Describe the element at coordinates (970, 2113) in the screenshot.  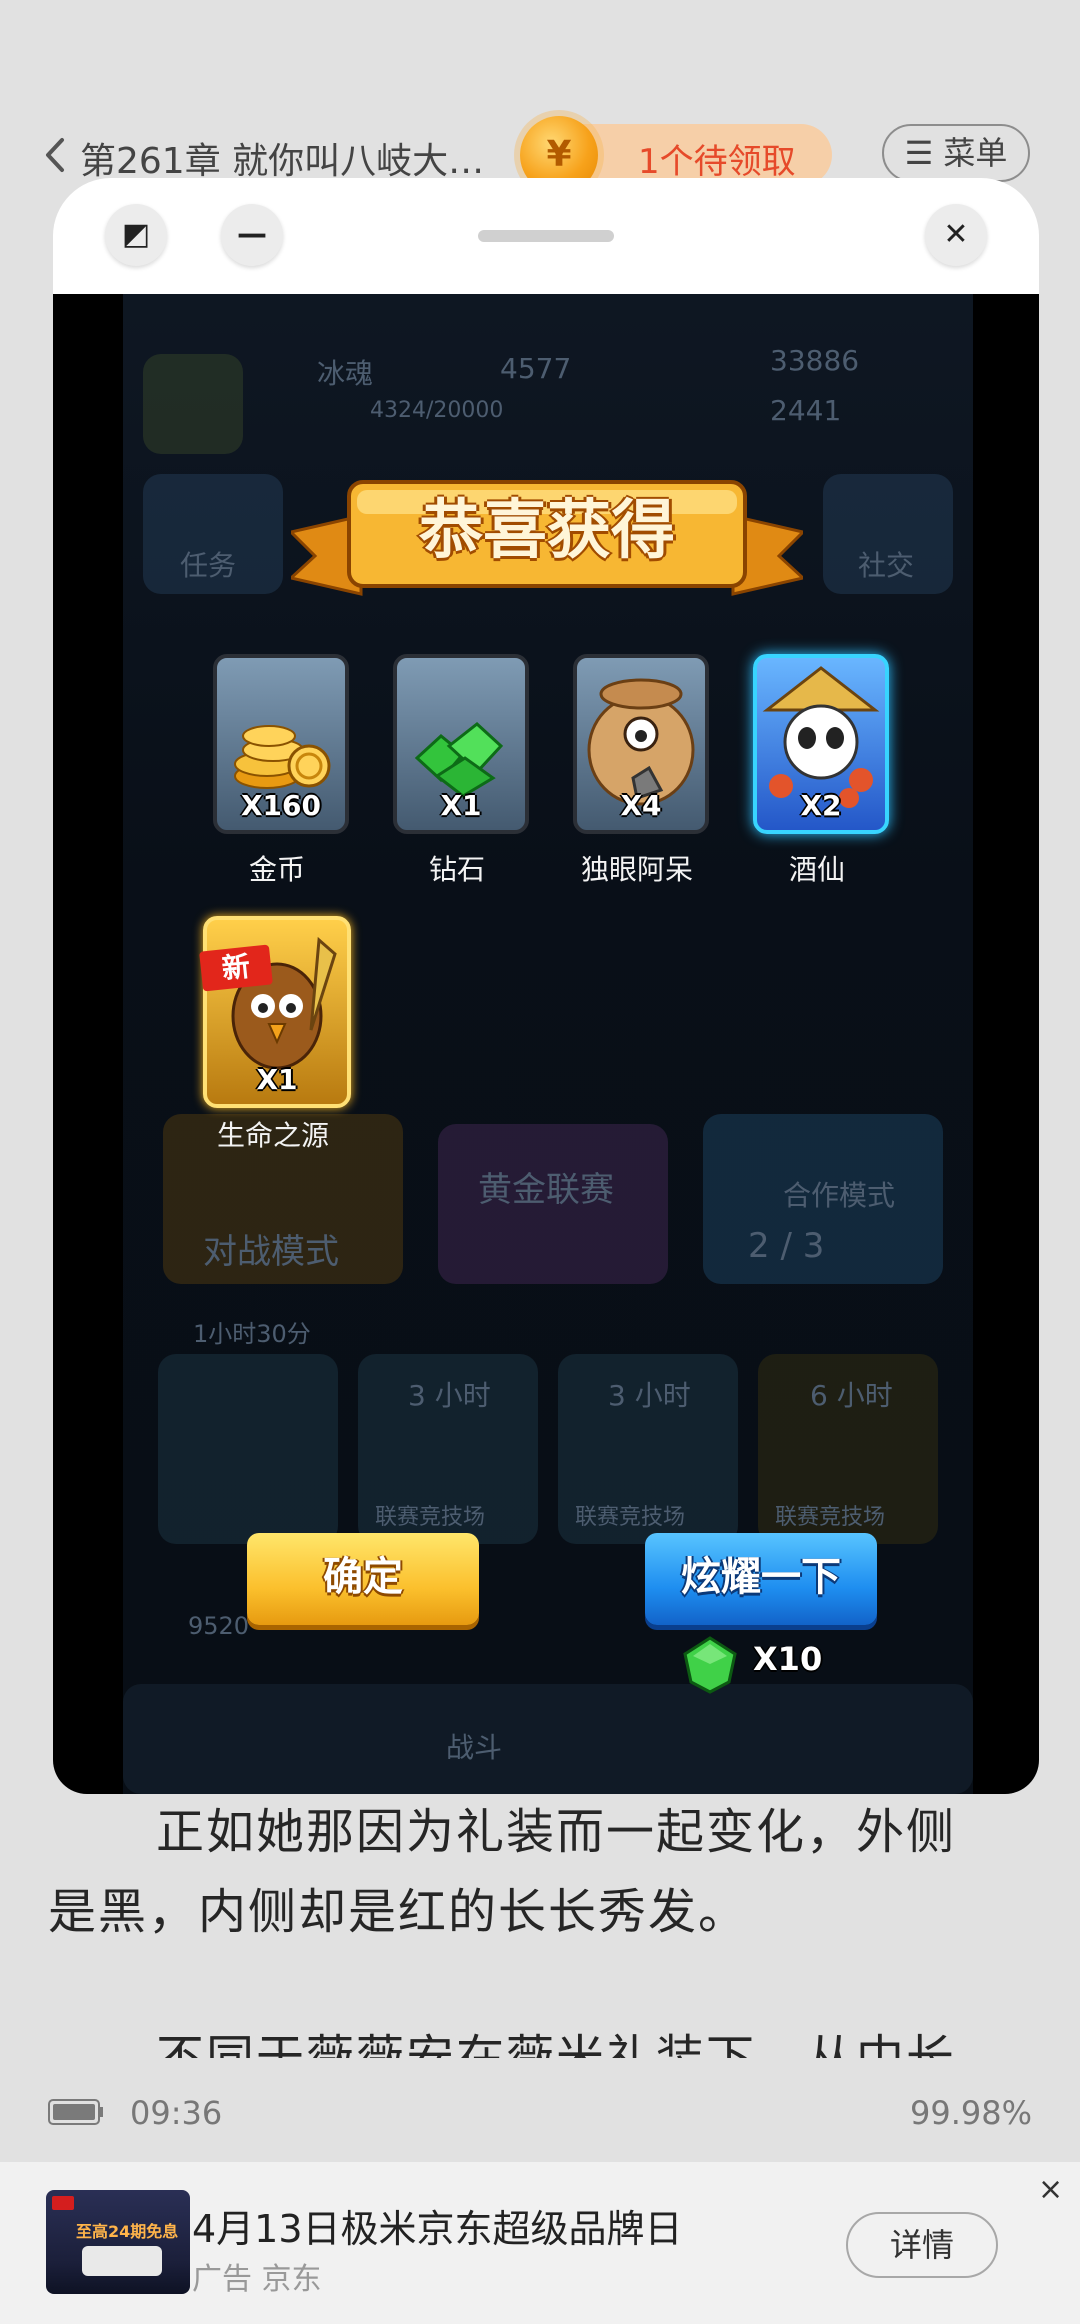
I see `reading-progress: 99.98%` at that location.